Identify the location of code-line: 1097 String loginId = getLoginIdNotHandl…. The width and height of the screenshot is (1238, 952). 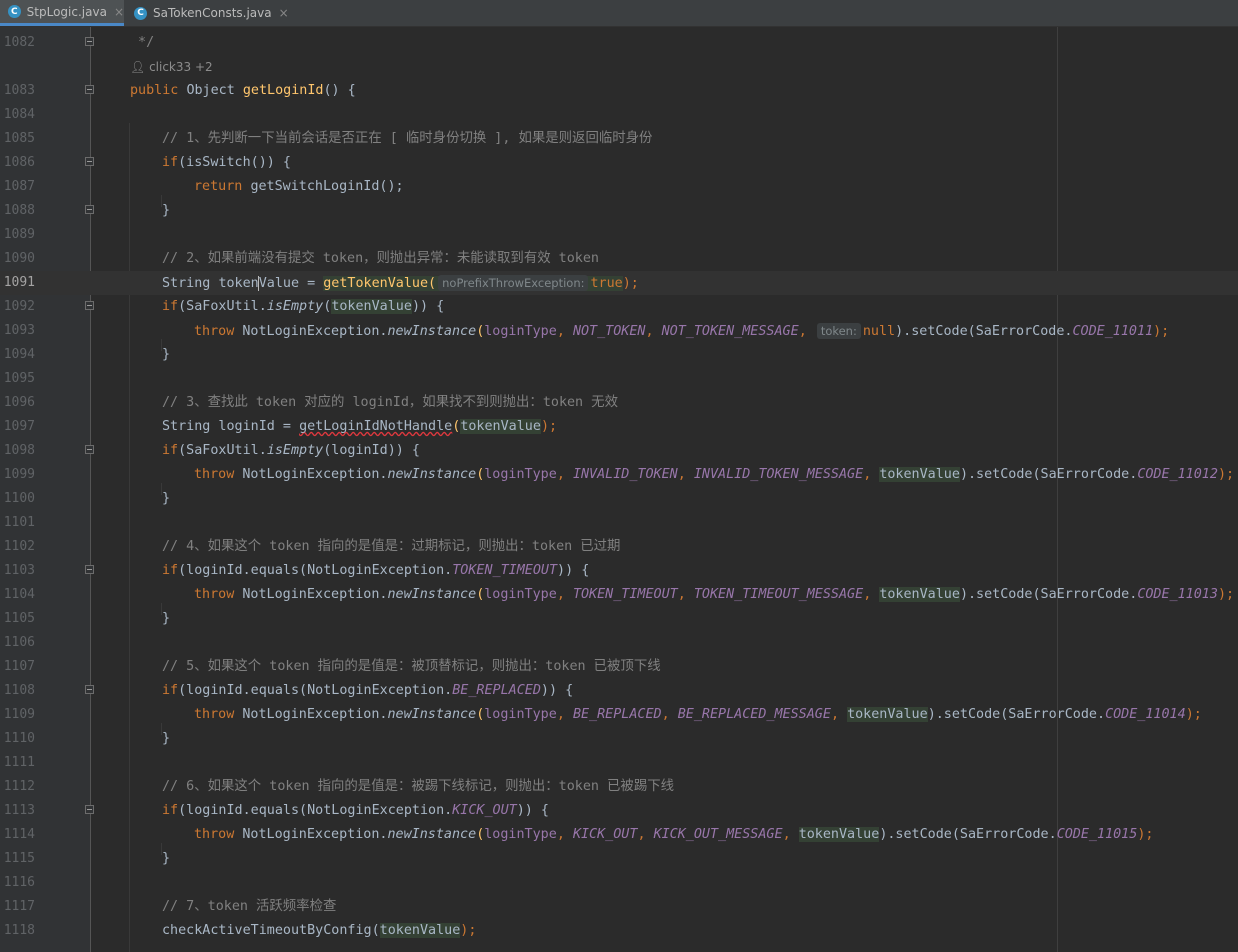
(619, 427).